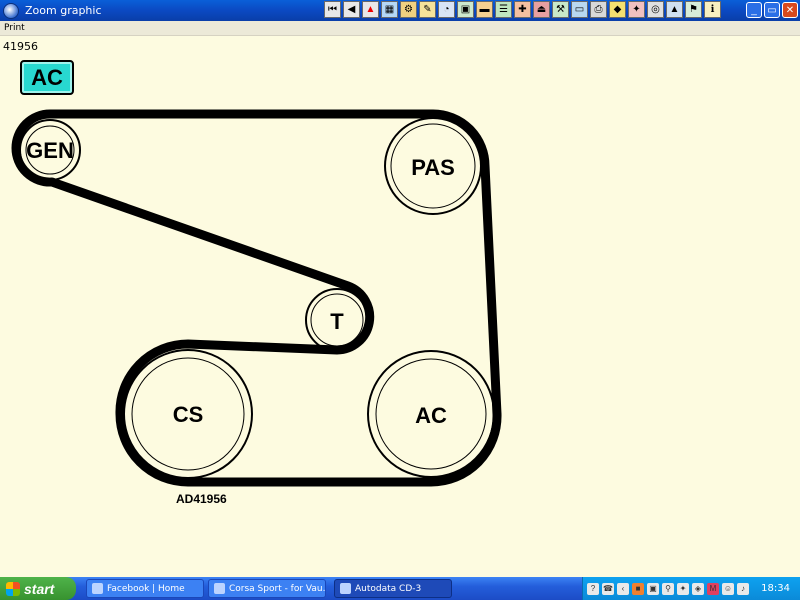 The width and height of the screenshot is (800, 600). Describe the element at coordinates (408, 9) in the screenshot. I see `gear-icon: ⚙` at that location.